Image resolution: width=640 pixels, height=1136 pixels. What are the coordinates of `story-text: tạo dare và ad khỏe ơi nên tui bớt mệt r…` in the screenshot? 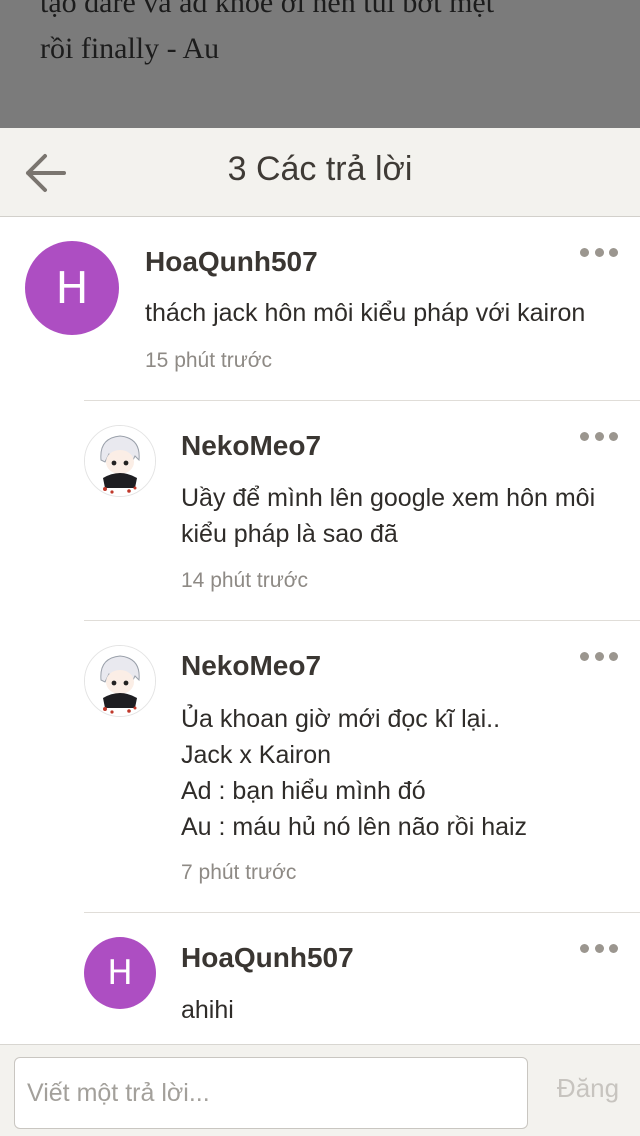 It's located at (267, 64).